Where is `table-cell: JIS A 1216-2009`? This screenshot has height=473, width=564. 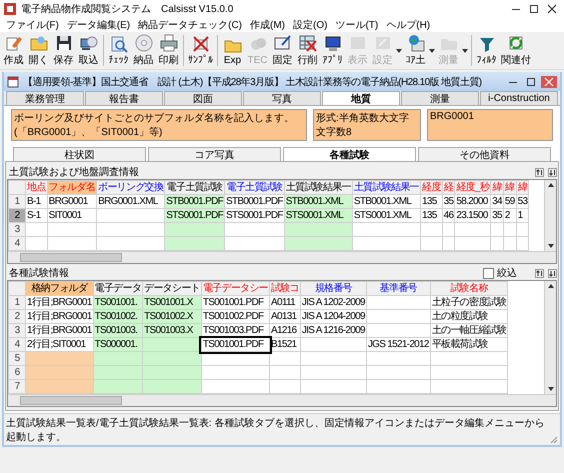 table-cell: JIS A 1216-2009 is located at coordinates (333, 331).